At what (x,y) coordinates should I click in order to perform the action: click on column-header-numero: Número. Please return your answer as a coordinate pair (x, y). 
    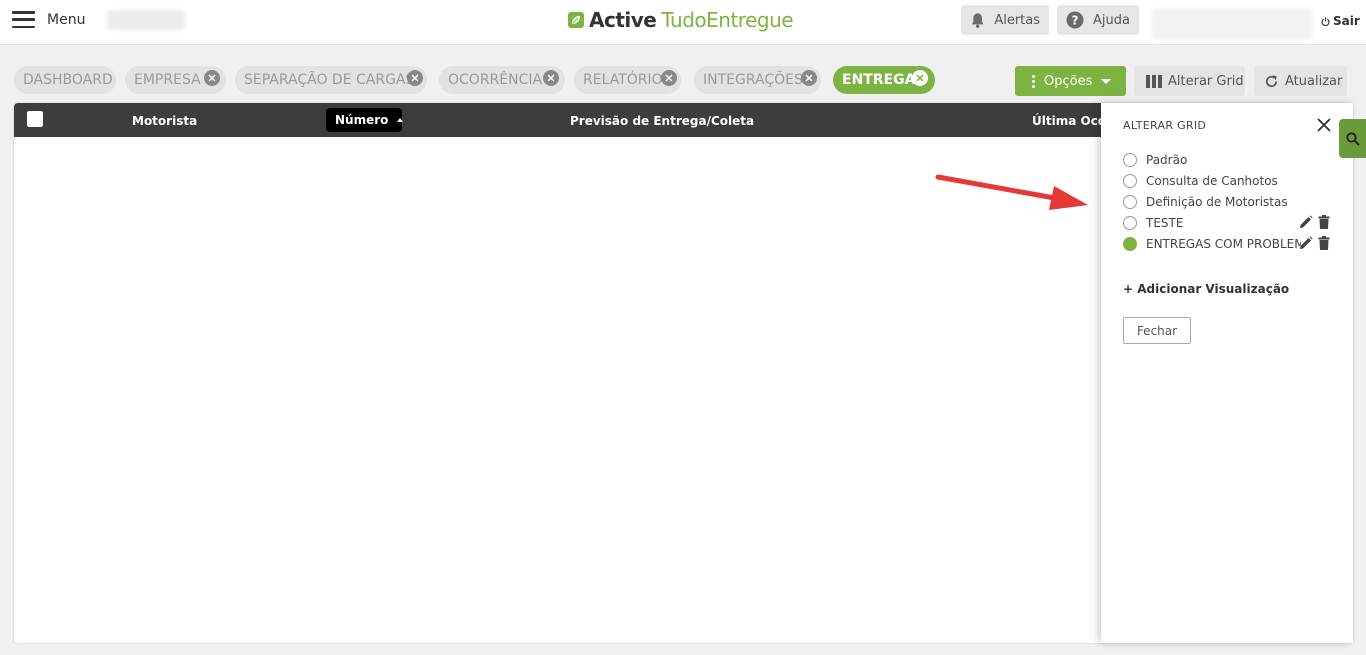
    Looking at the image, I should click on (365, 120).